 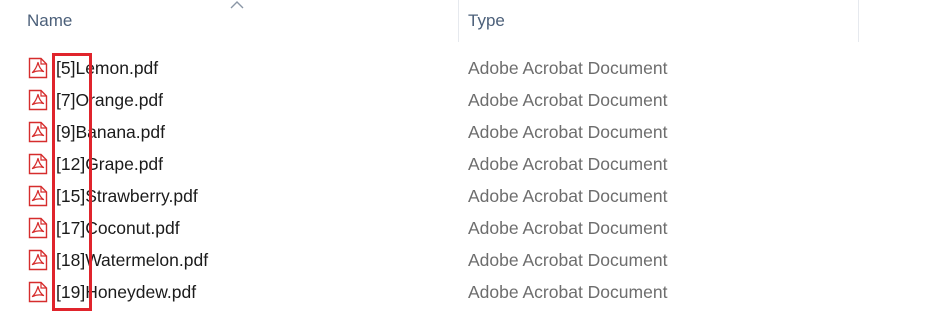 I want to click on file-name: [12]Grape.pdf, so click(x=109, y=164).